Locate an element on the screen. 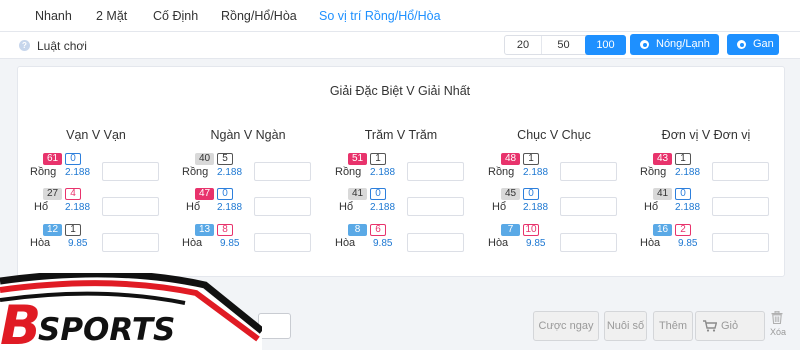 Image resolution: width=800 pixels, height=350 pixels. column-title: Vạn V Vạn is located at coordinates (96, 135).